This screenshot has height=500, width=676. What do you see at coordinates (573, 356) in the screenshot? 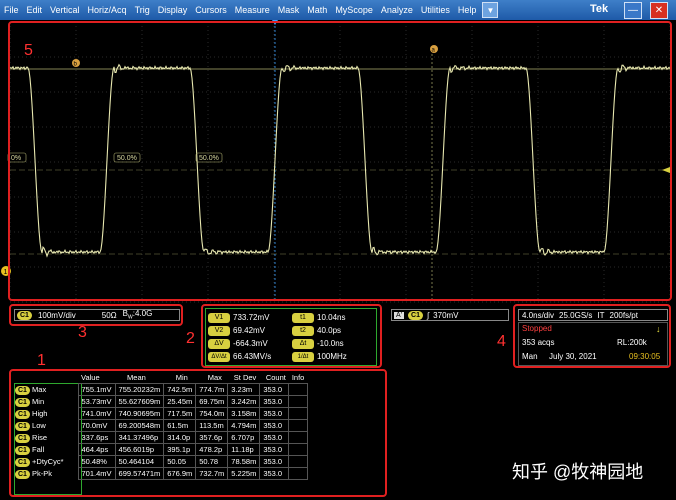
I see `acq-date: July 30, 2021` at bounding box center [573, 356].